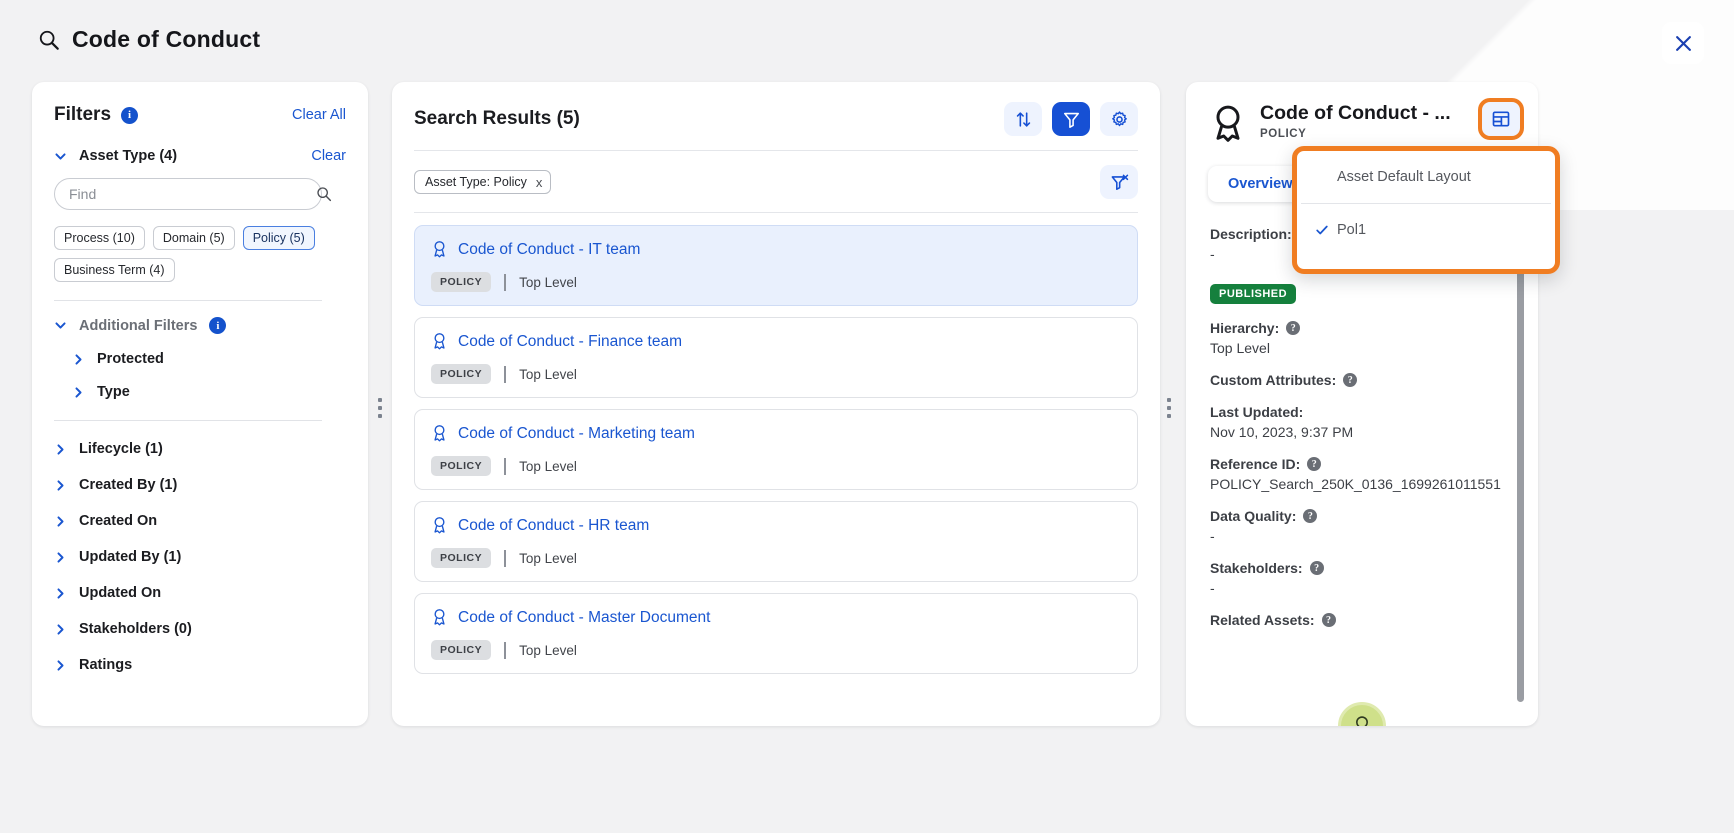  Describe the element at coordinates (1273, 380) in the screenshot. I see `detail-field-label: Custom Attributes:` at that location.